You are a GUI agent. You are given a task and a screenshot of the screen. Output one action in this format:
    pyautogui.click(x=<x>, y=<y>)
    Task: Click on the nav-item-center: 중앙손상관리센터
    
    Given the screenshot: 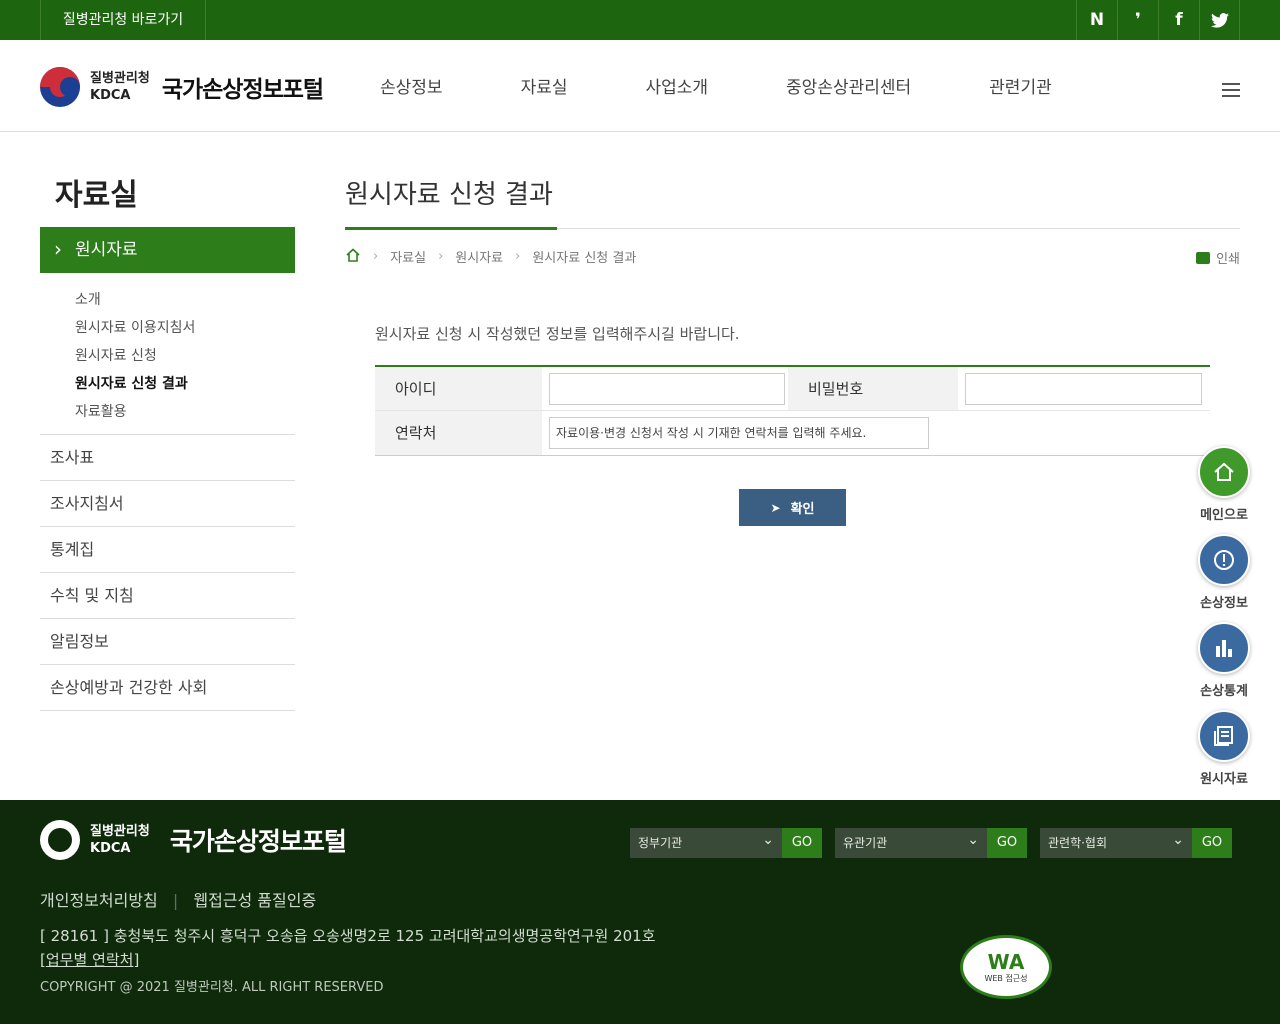 What is the action you would take?
    pyautogui.click(x=848, y=85)
    